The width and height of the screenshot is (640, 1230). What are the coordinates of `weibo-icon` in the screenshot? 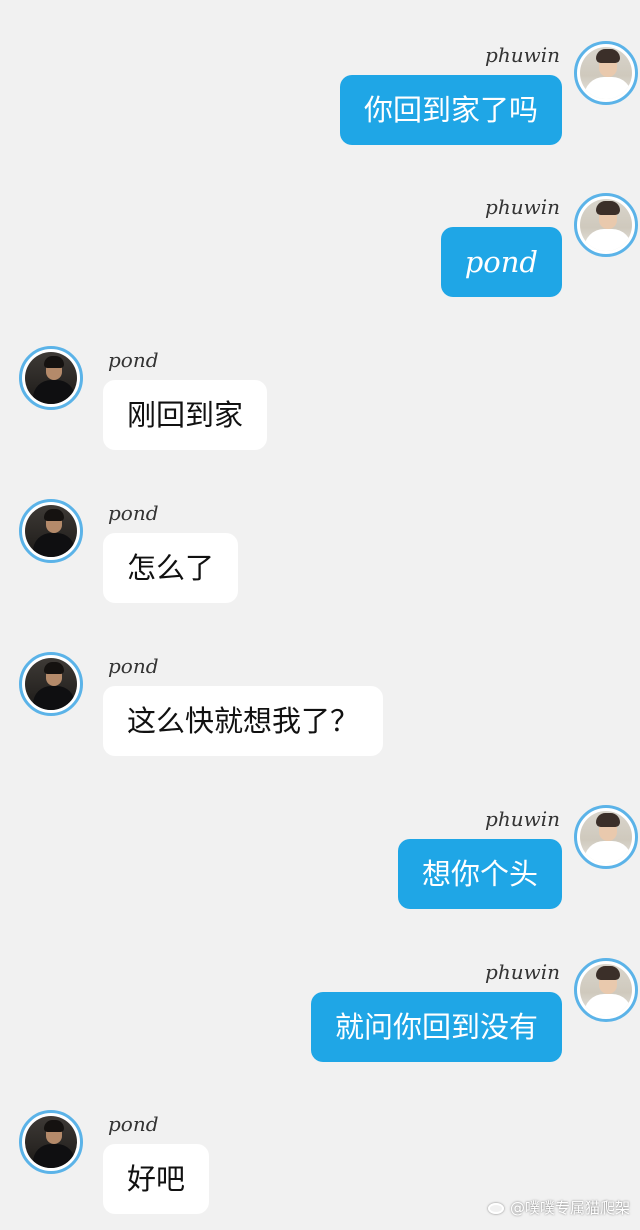 It's located at (496, 1208).